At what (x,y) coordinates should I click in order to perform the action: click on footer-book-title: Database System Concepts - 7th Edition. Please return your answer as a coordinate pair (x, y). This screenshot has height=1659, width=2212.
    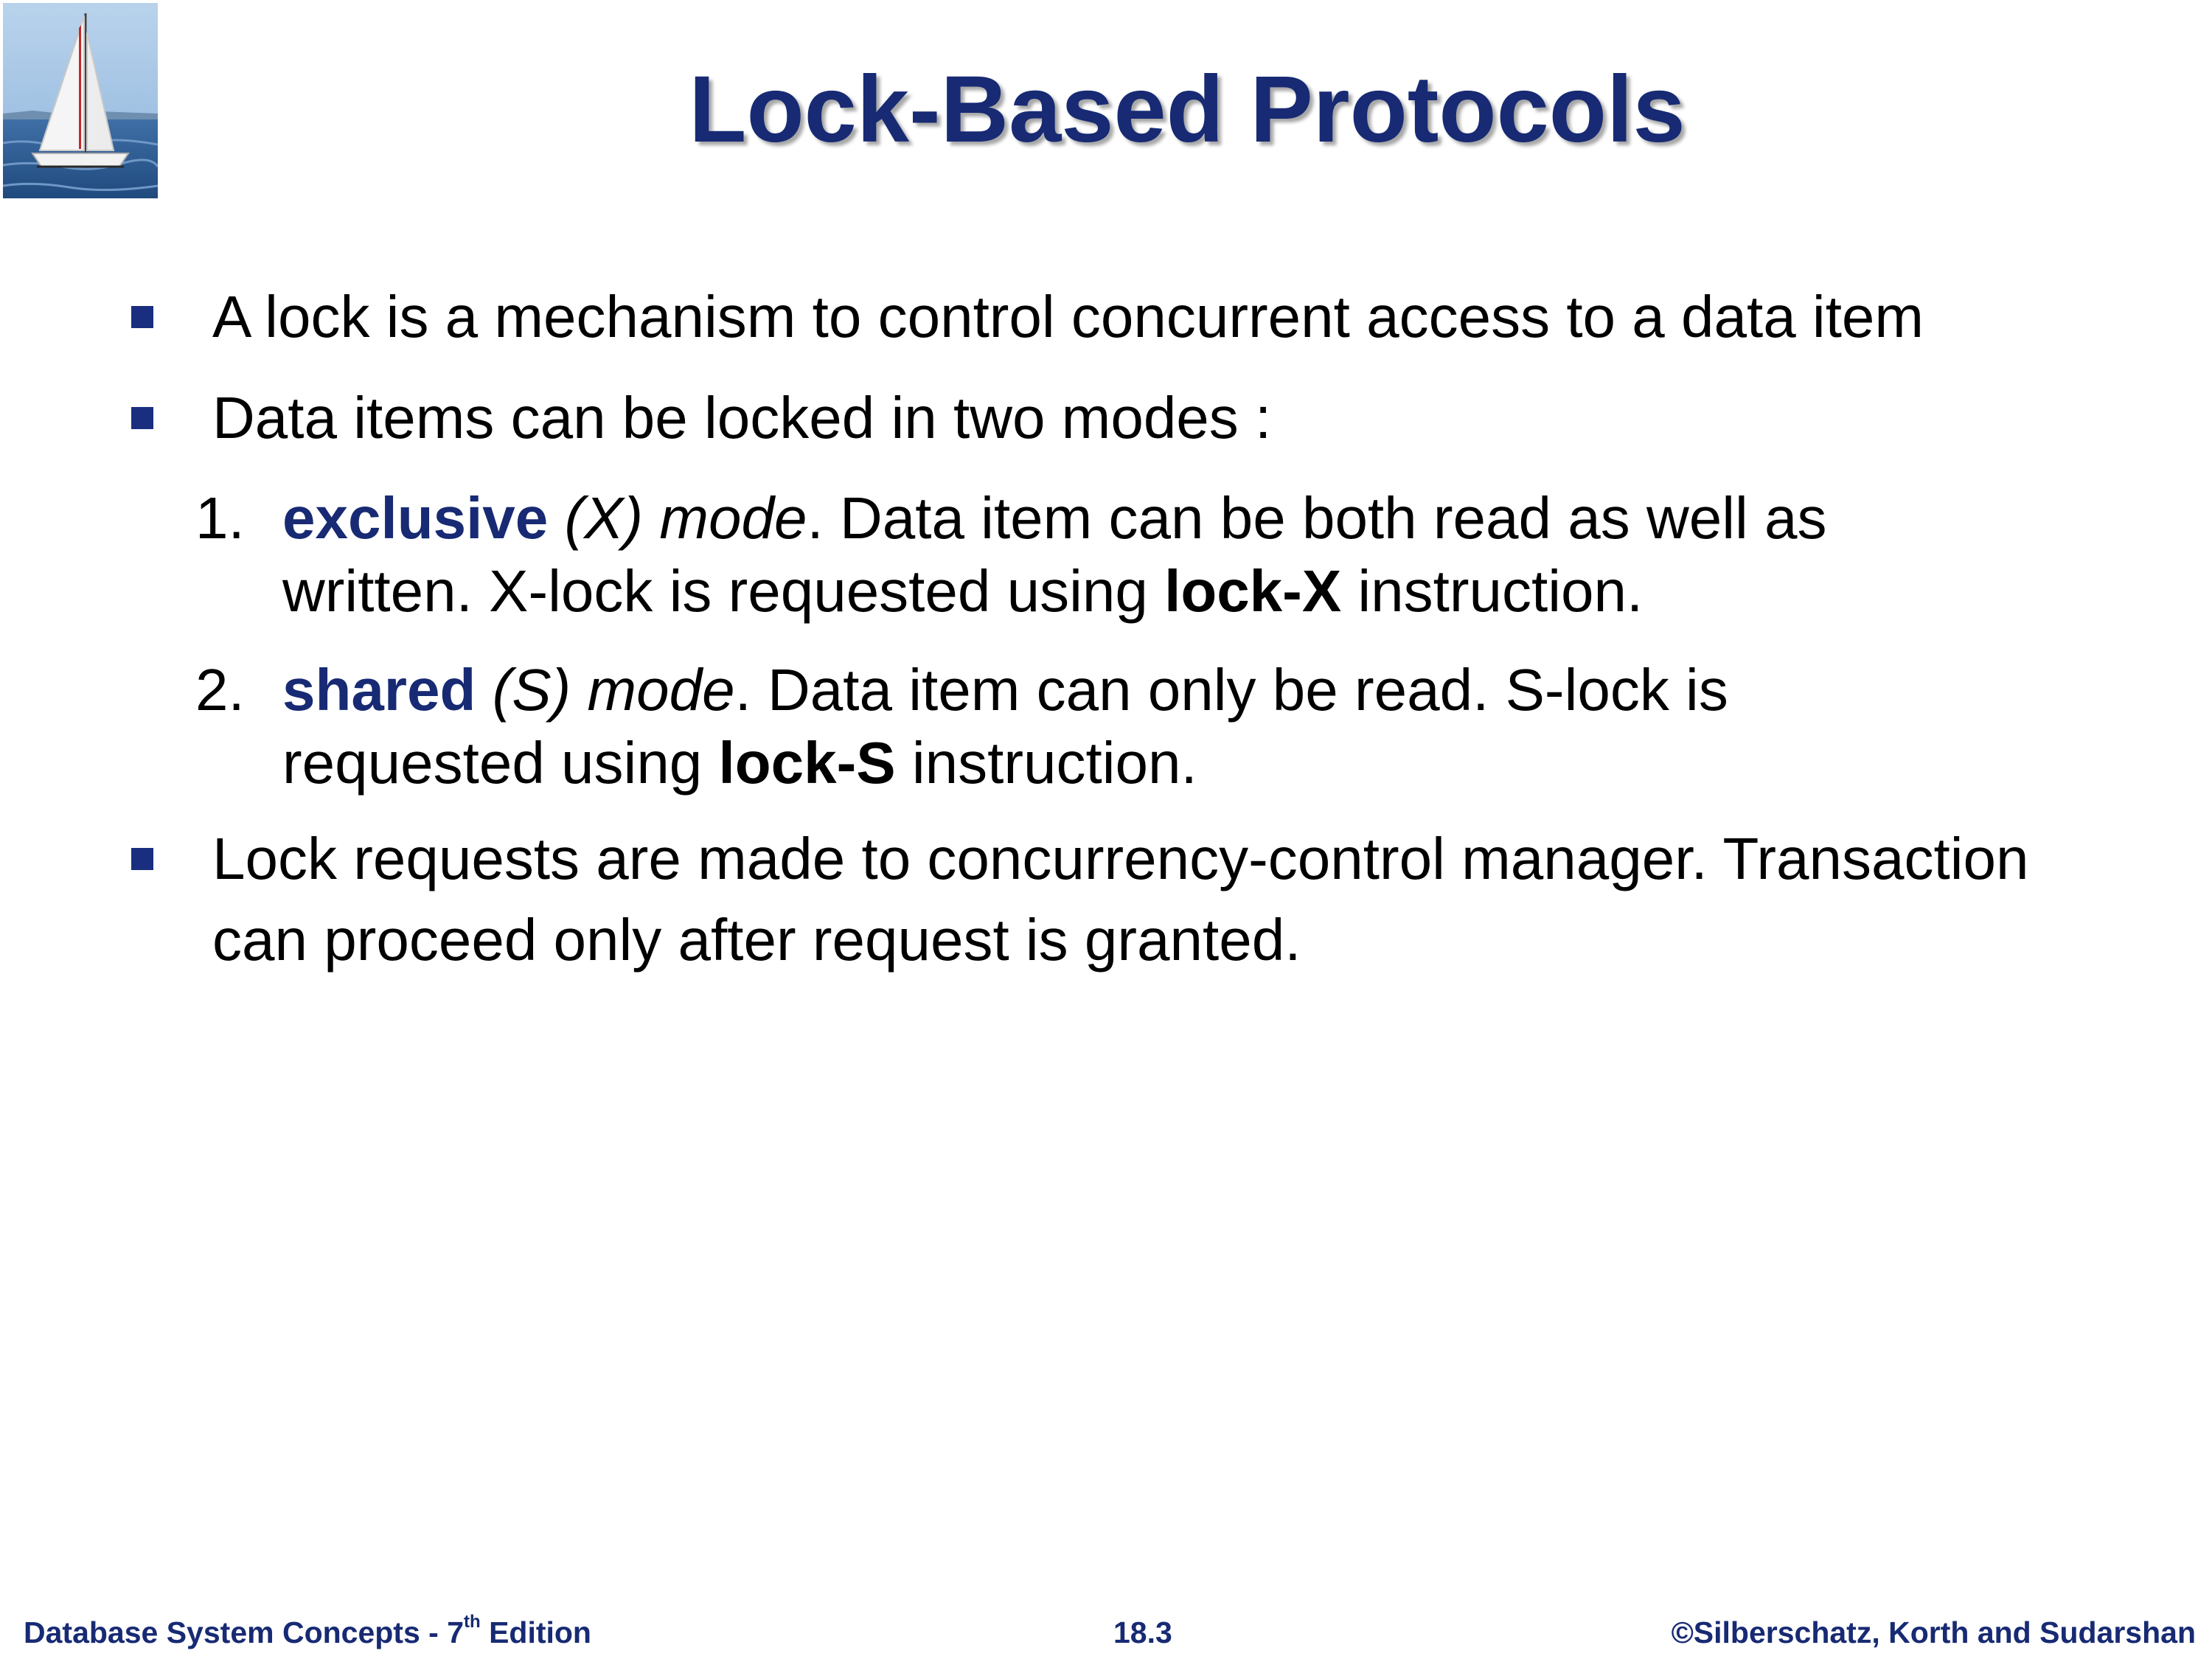
    Looking at the image, I should click on (307, 1632).